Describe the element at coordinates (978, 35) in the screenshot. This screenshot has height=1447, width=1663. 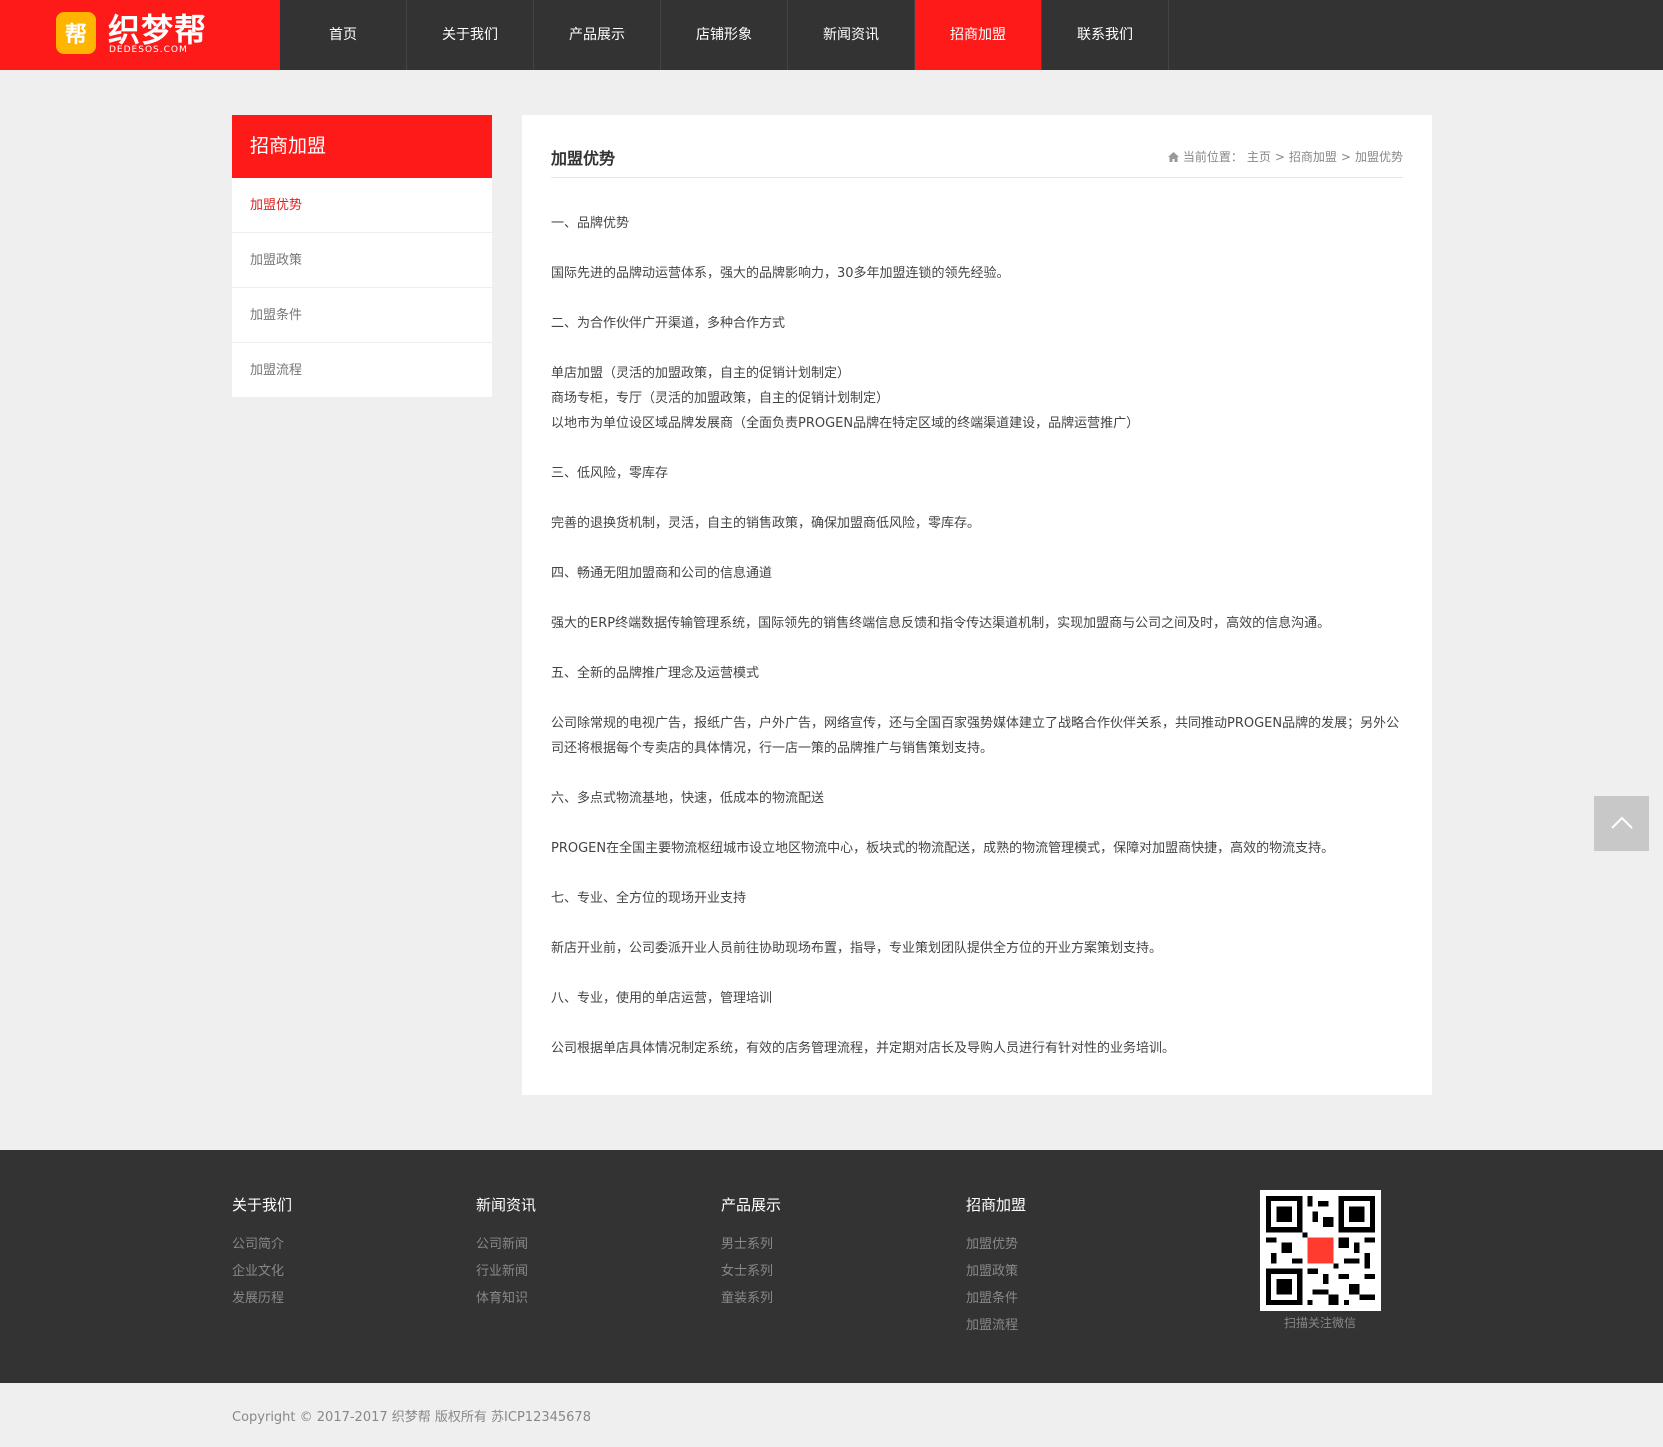
I see `nav-item-franchise: 招商加盟` at that location.